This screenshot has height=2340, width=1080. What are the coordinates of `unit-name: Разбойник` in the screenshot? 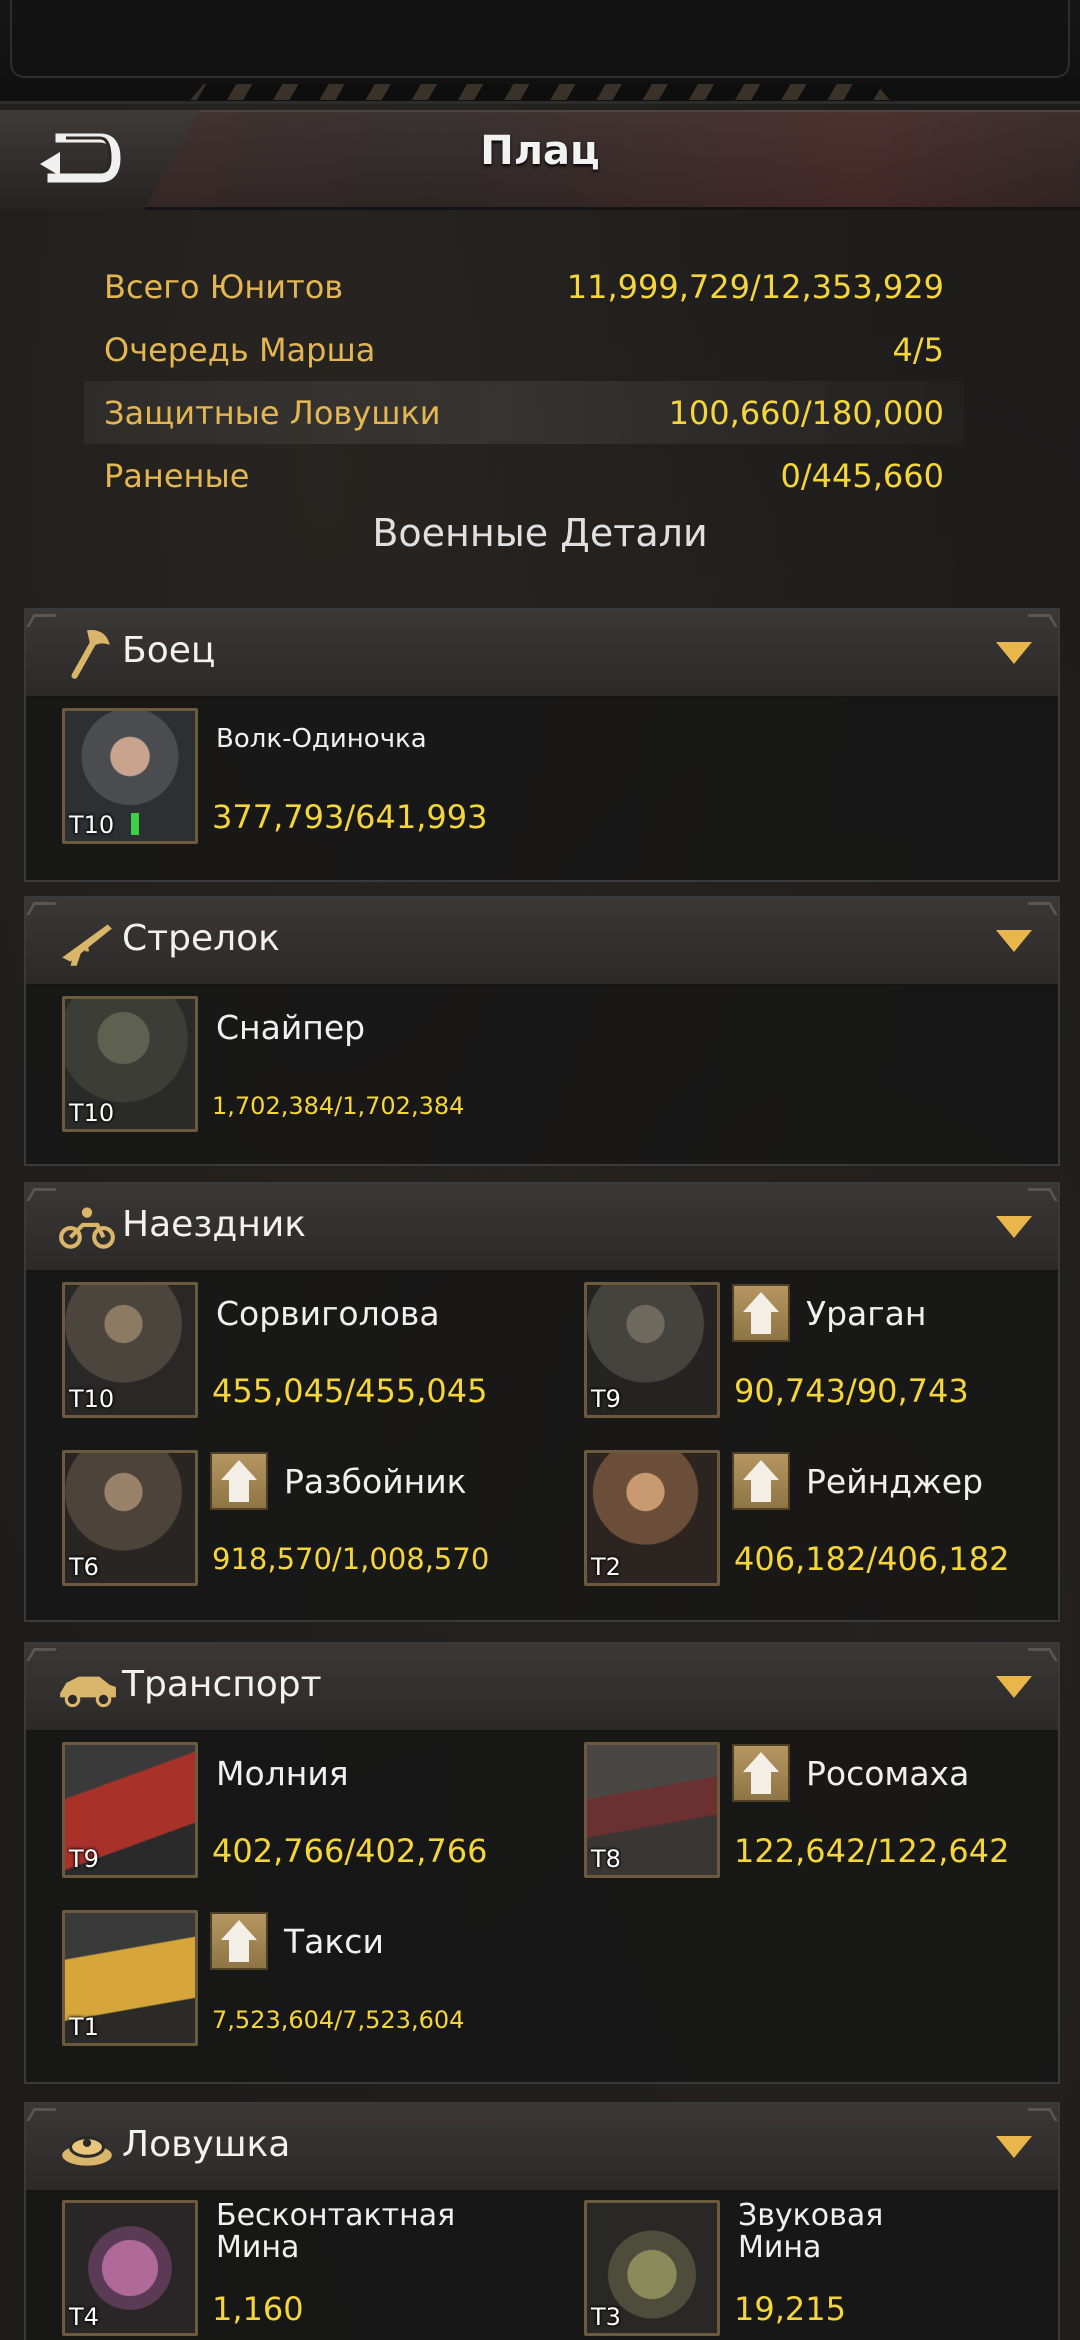 It's located at (375, 1481).